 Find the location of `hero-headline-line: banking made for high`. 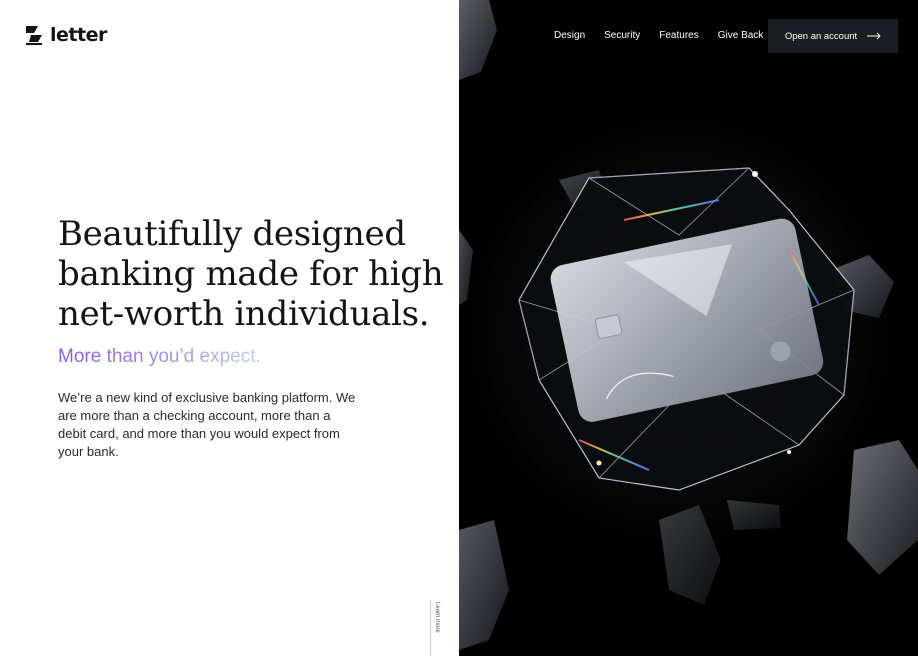

hero-headline-line: banking made for high is located at coordinates (251, 274).